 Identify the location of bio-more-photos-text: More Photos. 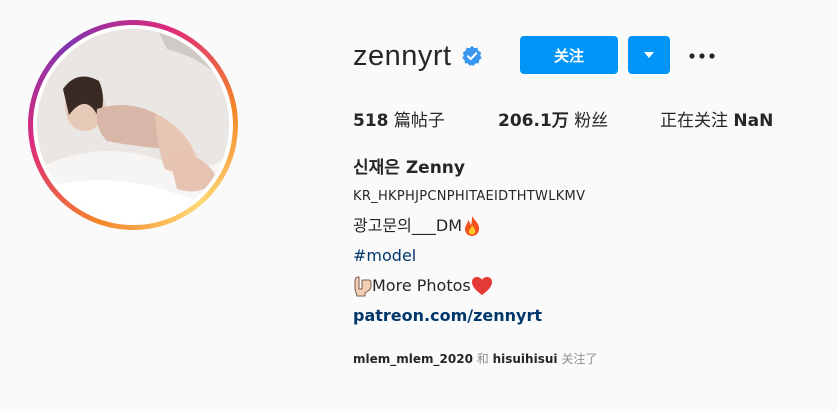
(421, 285).